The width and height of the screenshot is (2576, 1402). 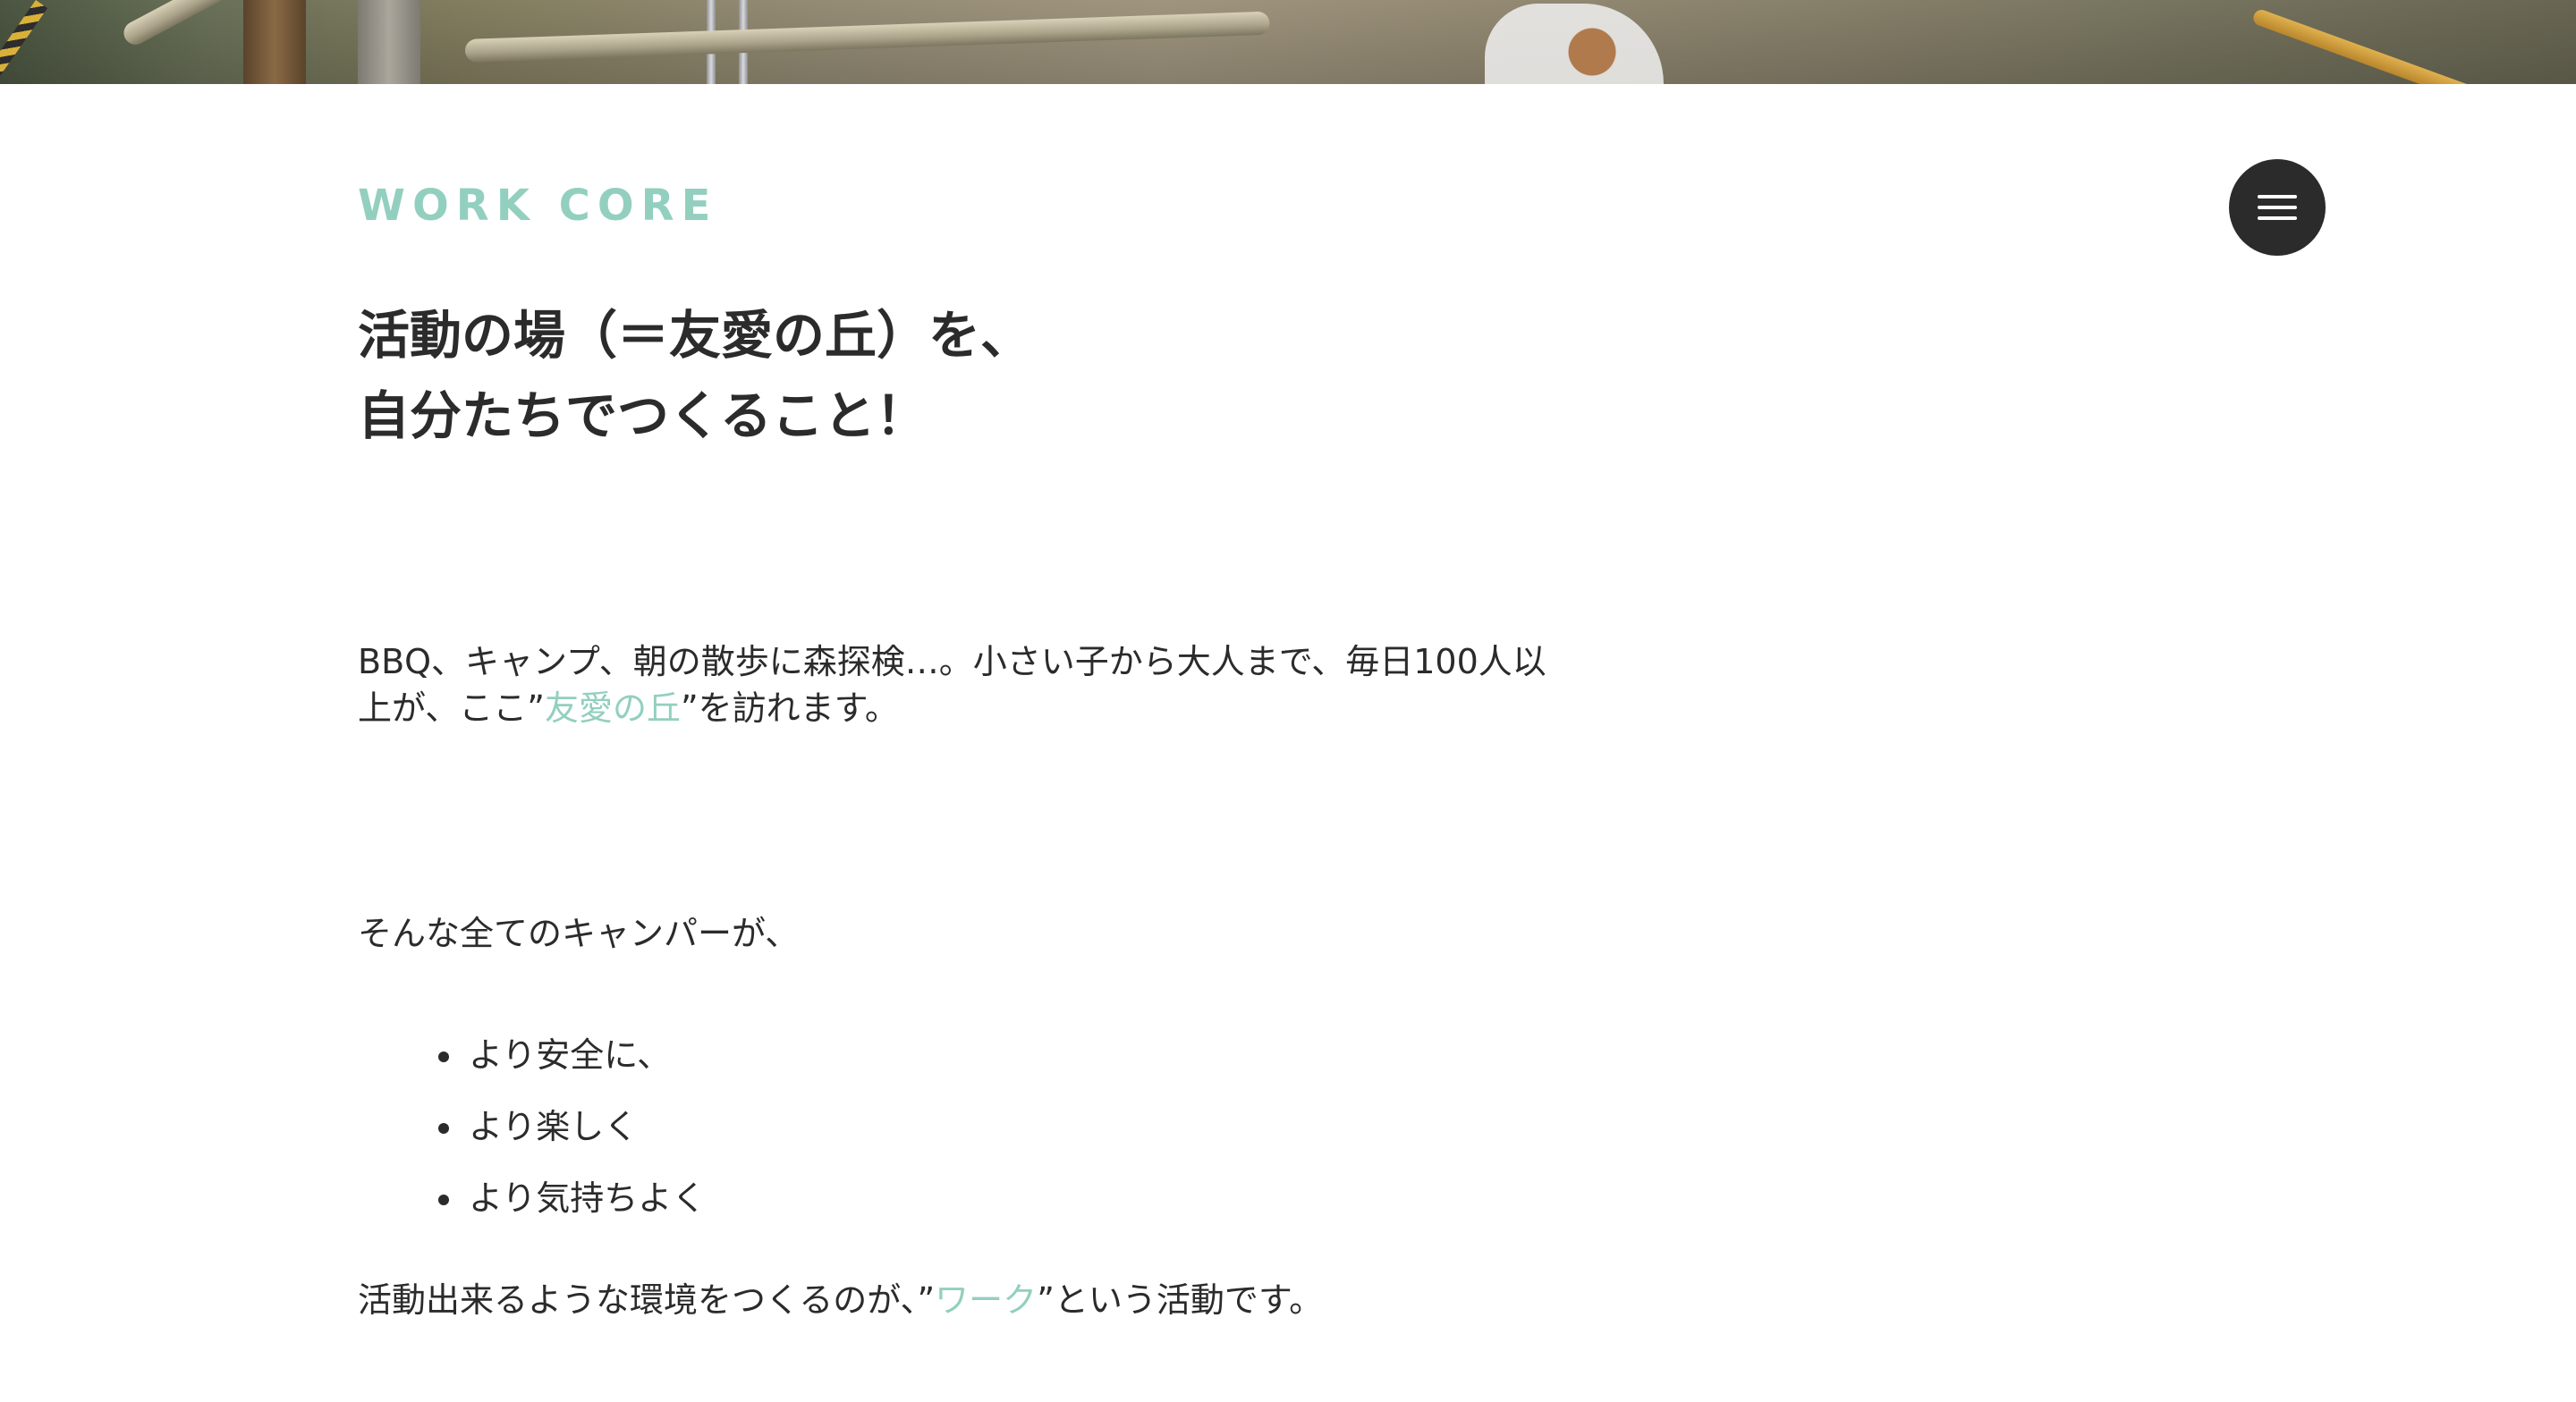 I want to click on headline-line-1: 活動の場（＝友愛の丘）を、, so click(x=695, y=335).